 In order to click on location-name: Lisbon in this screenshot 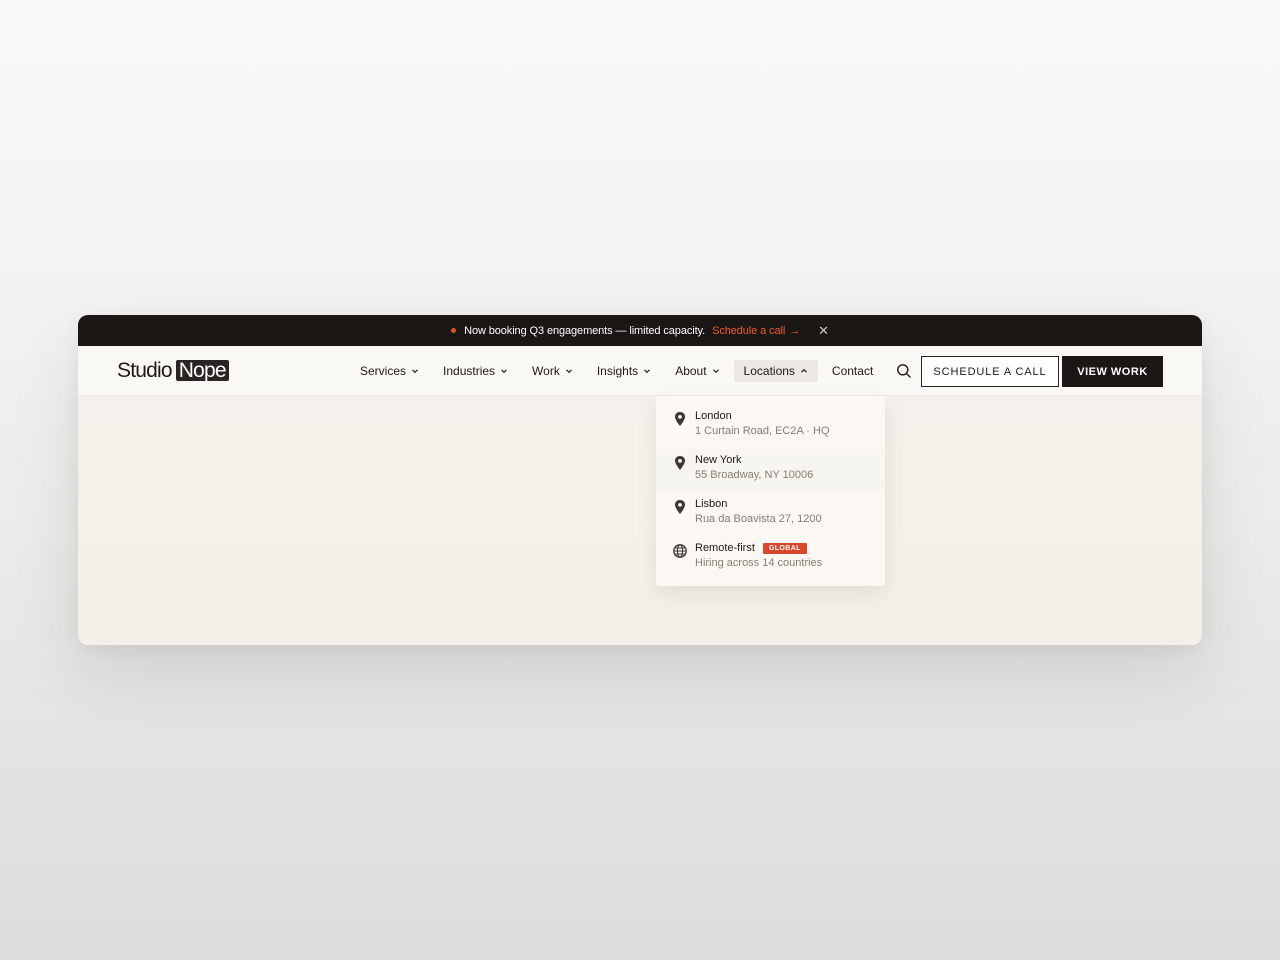, I will do `click(711, 504)`.